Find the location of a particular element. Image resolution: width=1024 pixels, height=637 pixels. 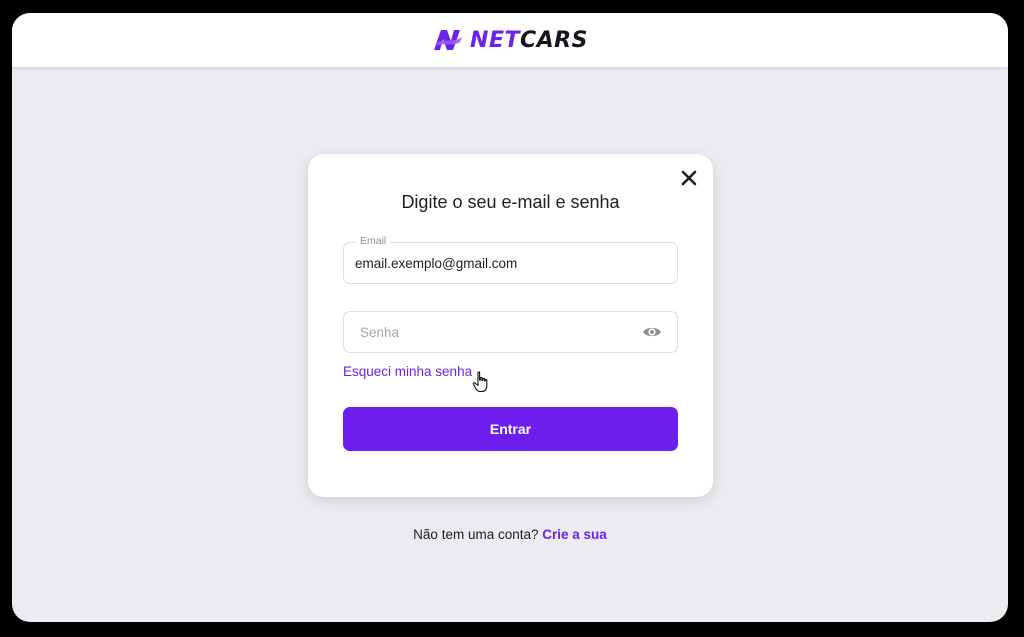

brand-logo: NETCARS is located at coordinates (510, 40).